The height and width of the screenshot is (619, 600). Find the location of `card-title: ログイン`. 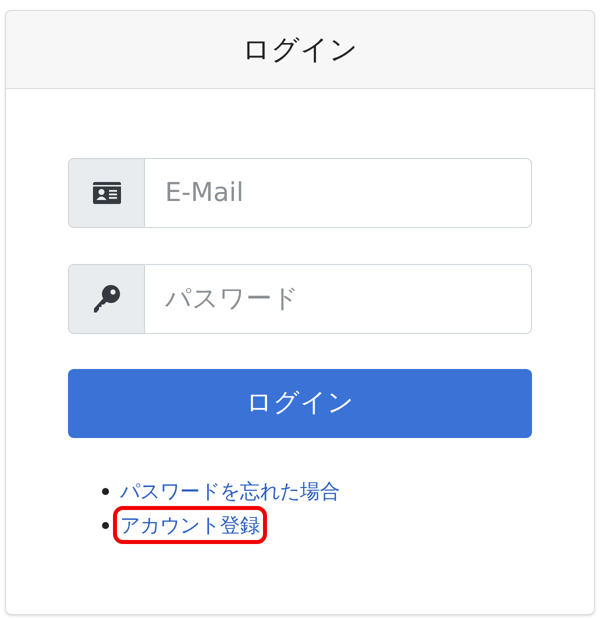

card-title: ログイン is located at coordinates (300, 50).